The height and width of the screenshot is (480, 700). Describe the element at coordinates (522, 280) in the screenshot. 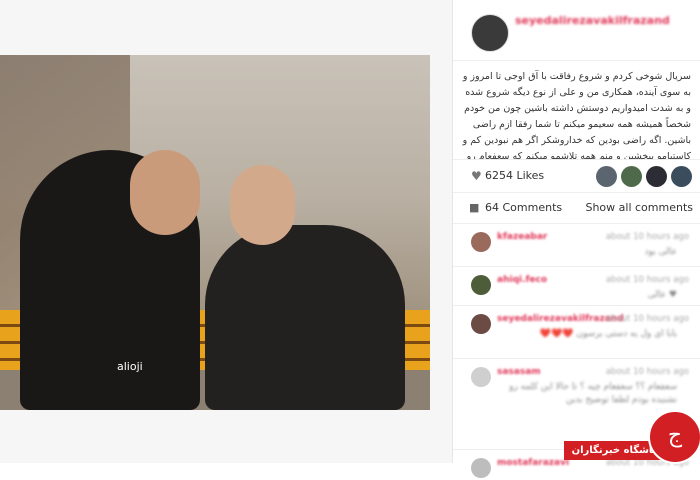

I see `comment-username: ahiqi.feco` at that location.